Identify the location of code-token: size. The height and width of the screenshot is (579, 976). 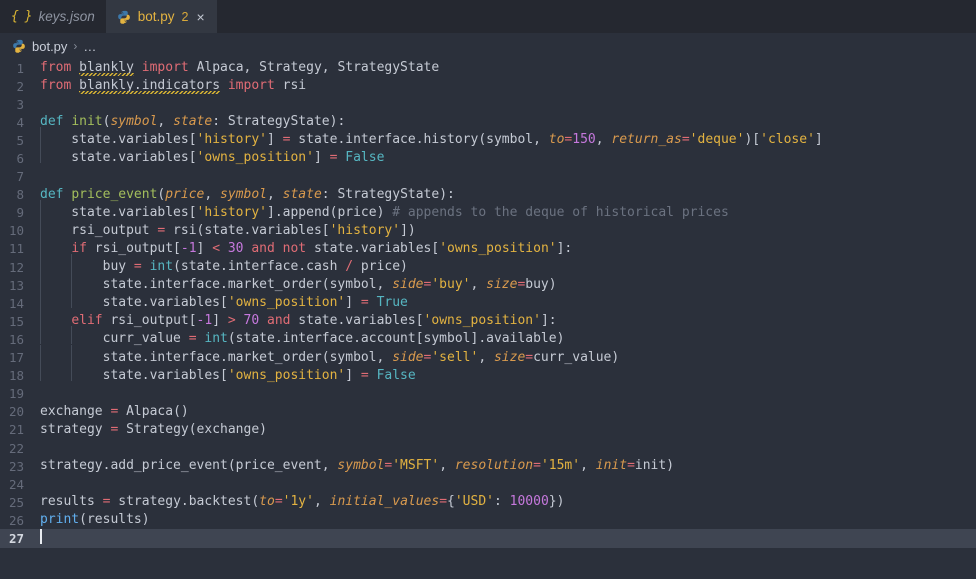
(509, 357).